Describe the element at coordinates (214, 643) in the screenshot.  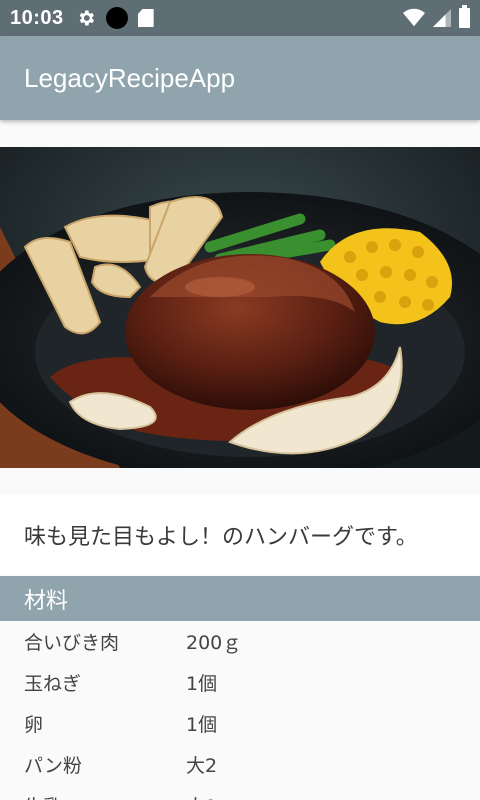
I see `ingredient-amount: 200ｇ` at that location.